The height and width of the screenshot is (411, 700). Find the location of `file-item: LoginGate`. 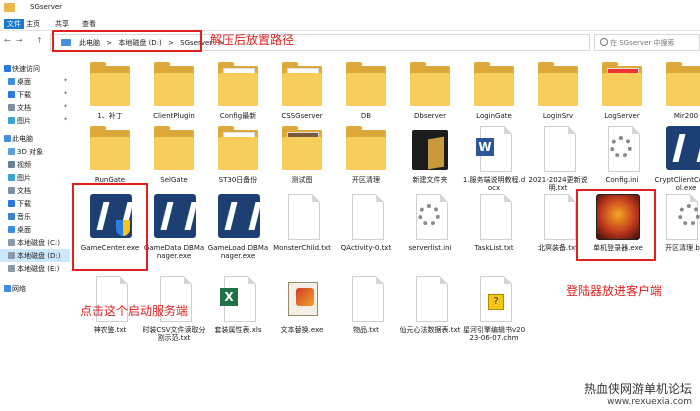

file-item: LoginGate is located at coordinates (494, 92).